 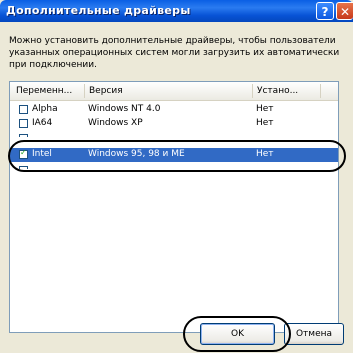 What do you see at coordinates (314, 334) in the screenshot?
I see `cancel-button: Отмена` at bounding box center [314, 334].